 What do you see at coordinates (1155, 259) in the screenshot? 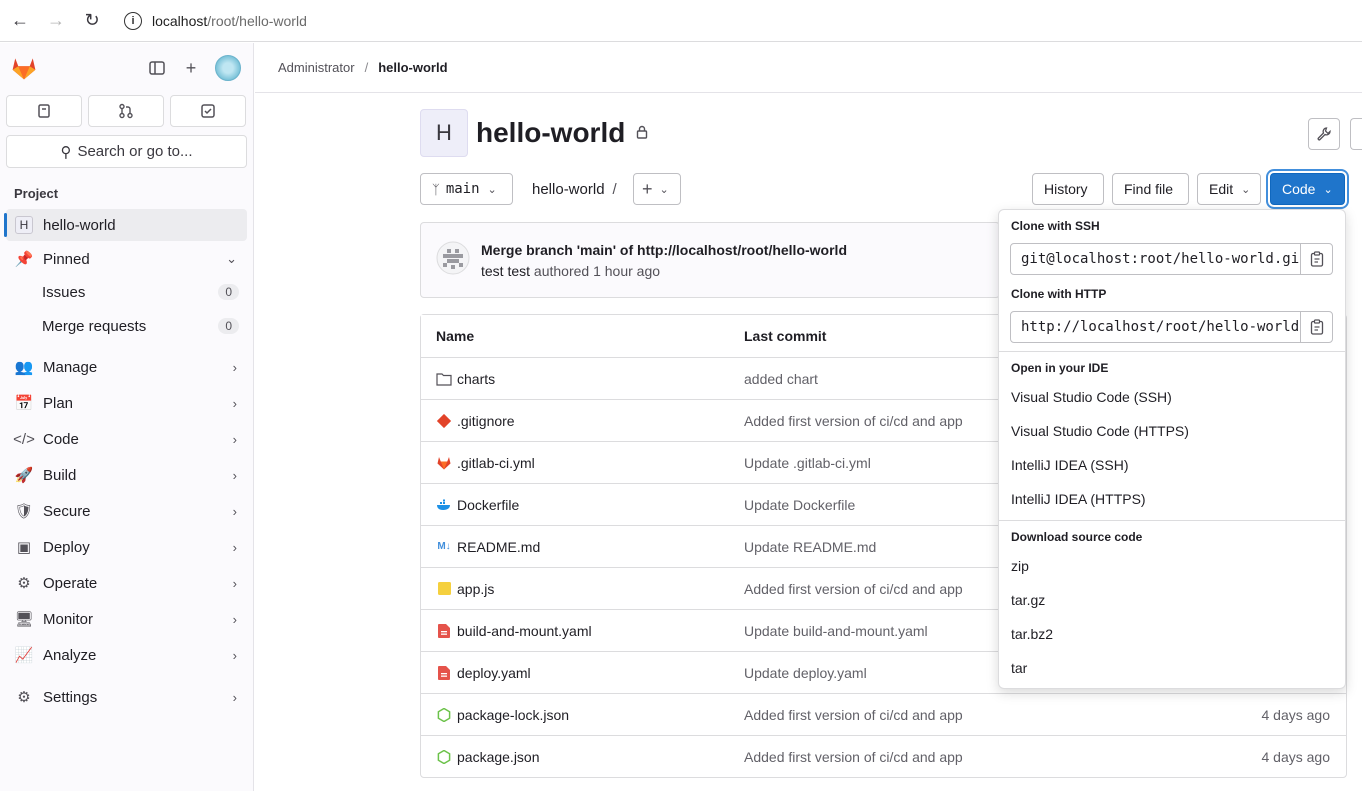
I see `clone-ssh-field: git@localhost:root/hello-world.git` at bounding box center [1155, 259].